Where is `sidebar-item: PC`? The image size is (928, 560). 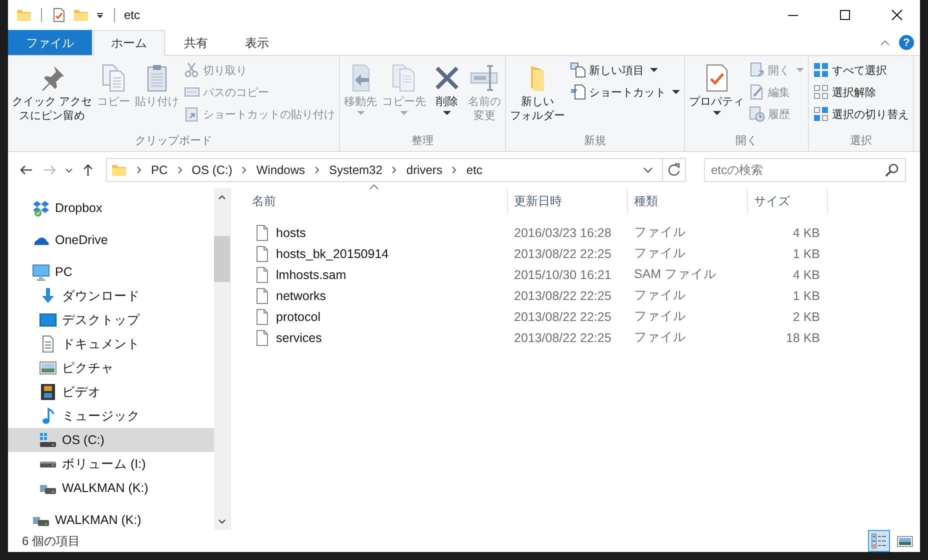
sidebar-item: PC is located at coordinates (111, 272).